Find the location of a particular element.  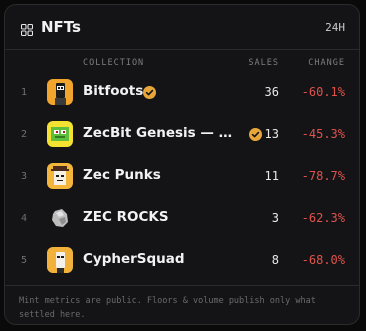

collection-row: 3 Zec Punks 11 -78.7% is located at coordinates (182, 177).